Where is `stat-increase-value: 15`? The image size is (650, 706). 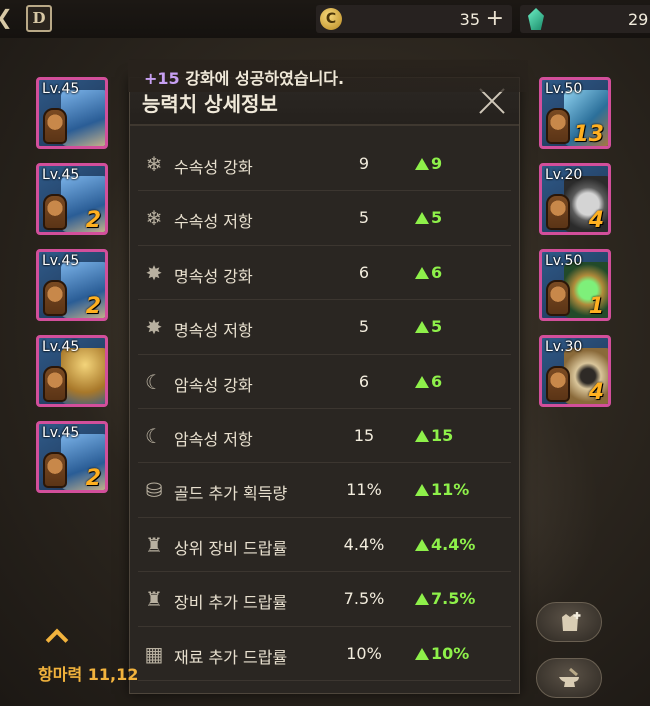 stat-increase-value: 15 is located at coordinates (442, 435).